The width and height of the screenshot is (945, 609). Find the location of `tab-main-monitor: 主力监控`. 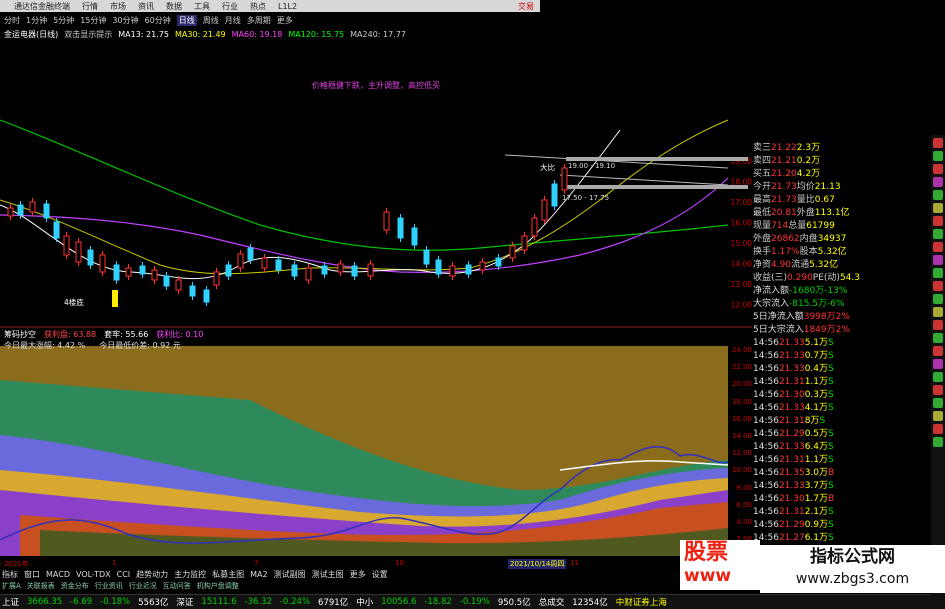

tab-main-monitor: 主力监控 is located at coordinates (190, 574).